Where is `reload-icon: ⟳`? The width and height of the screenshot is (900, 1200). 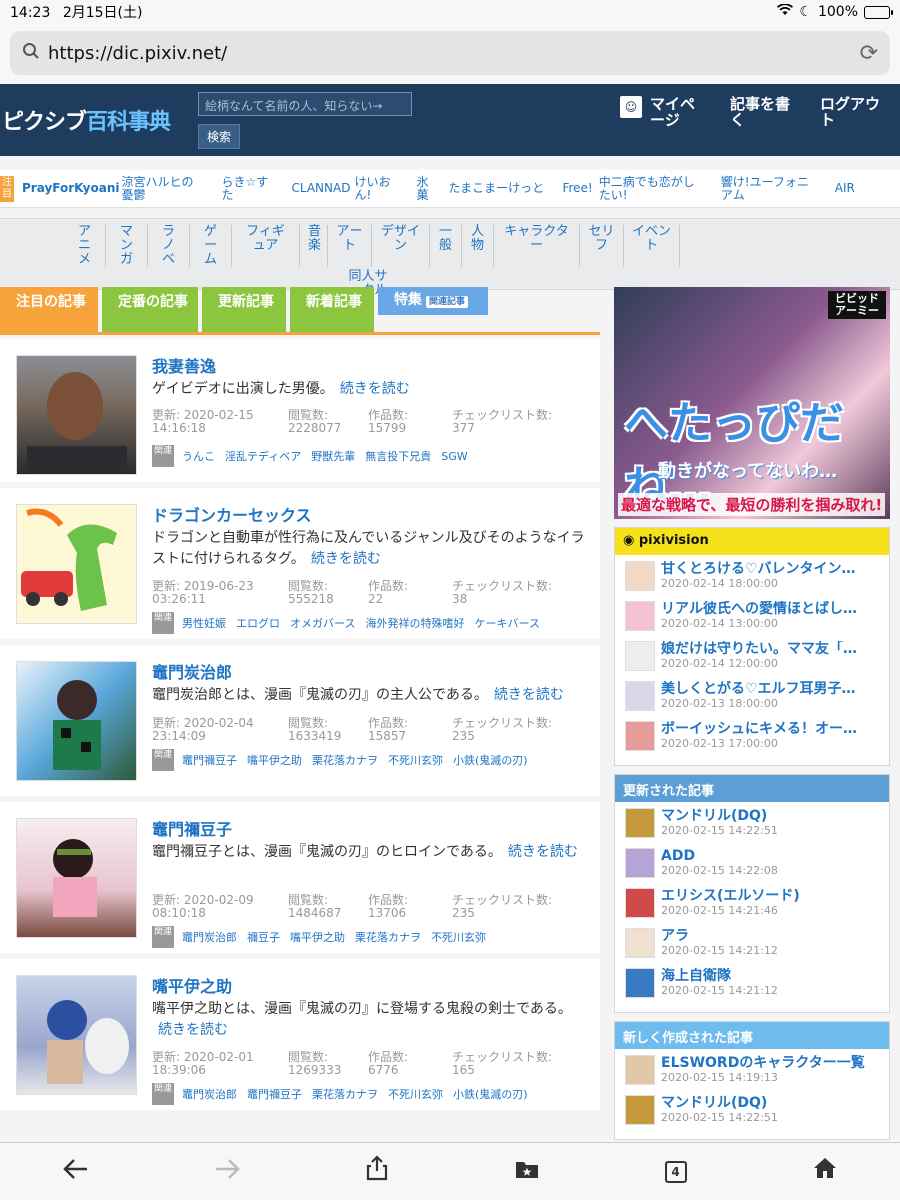
reload-icon: ⟳ is located at coordinates (869, 53).